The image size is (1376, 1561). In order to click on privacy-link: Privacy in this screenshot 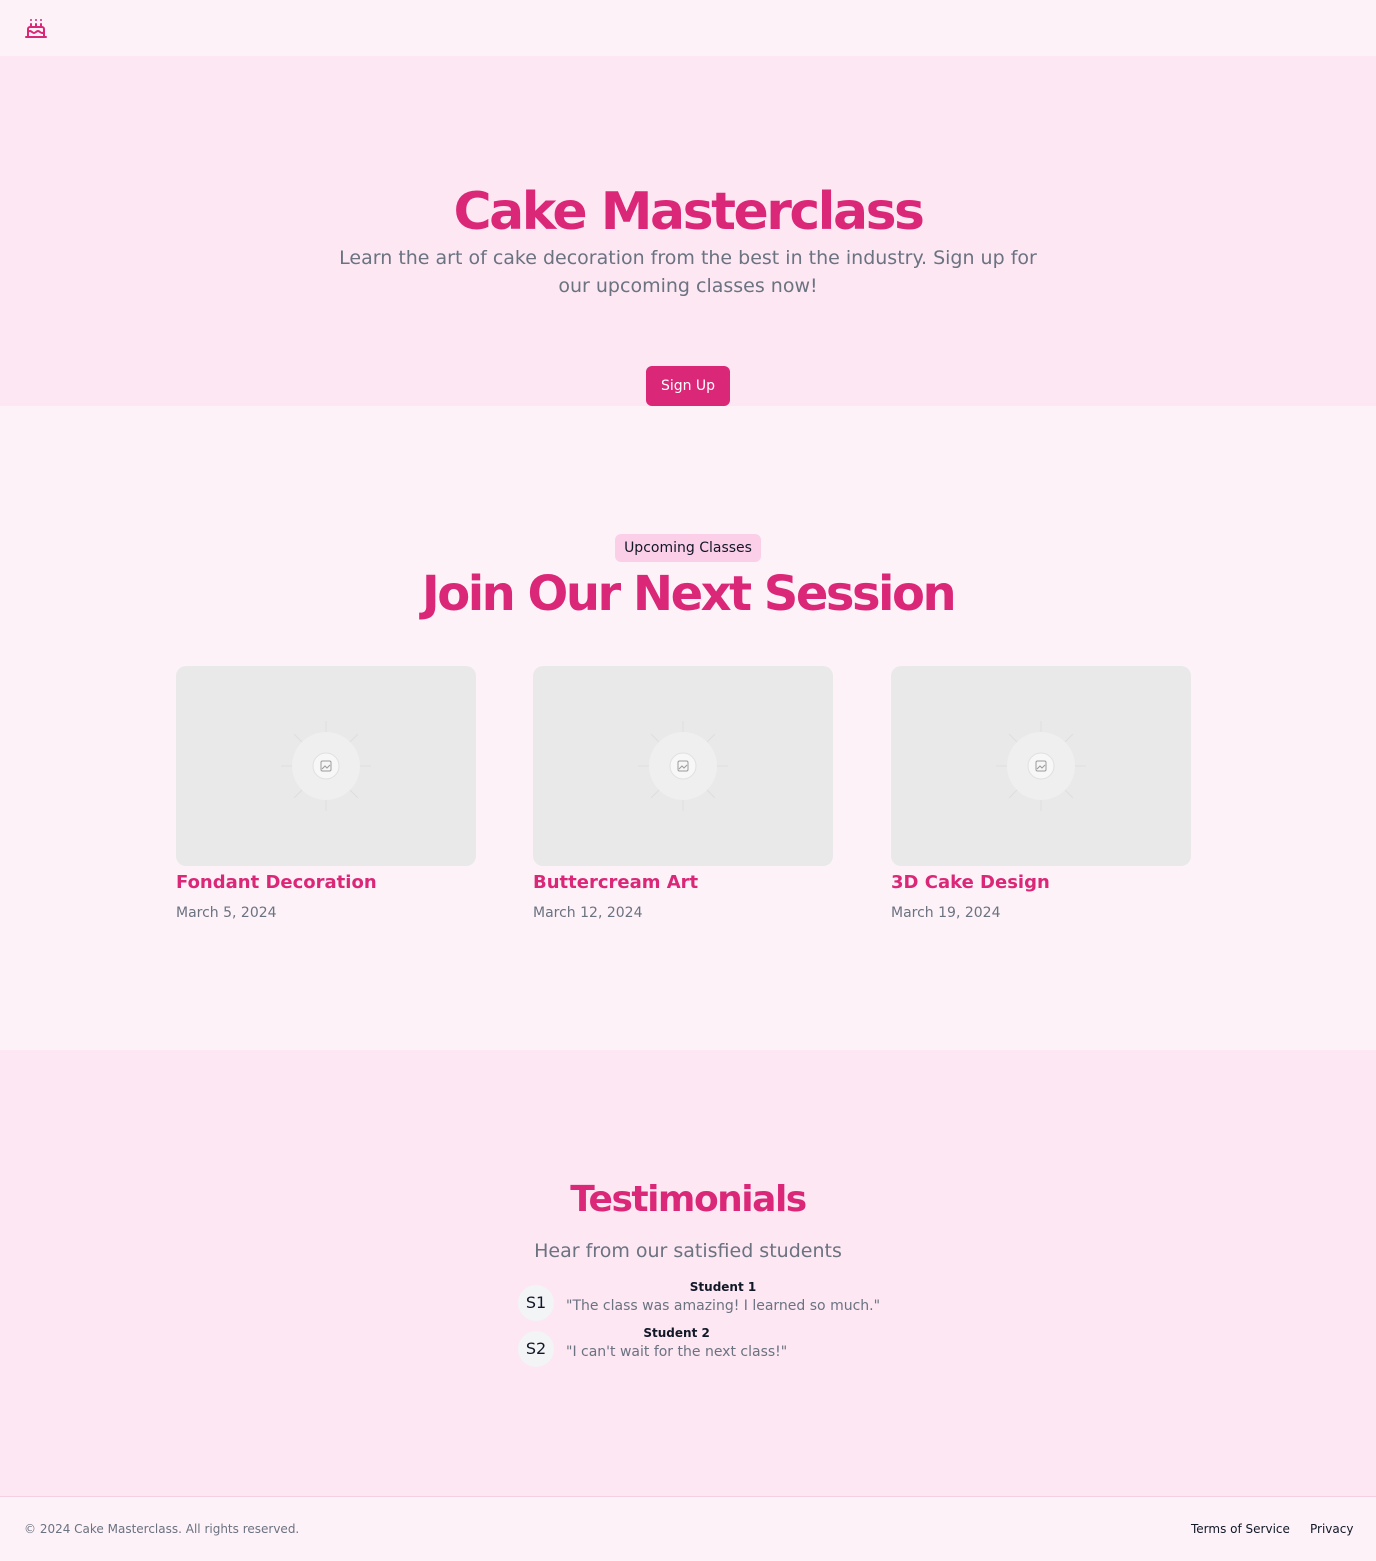, I will do `click(1331, 1529)`.